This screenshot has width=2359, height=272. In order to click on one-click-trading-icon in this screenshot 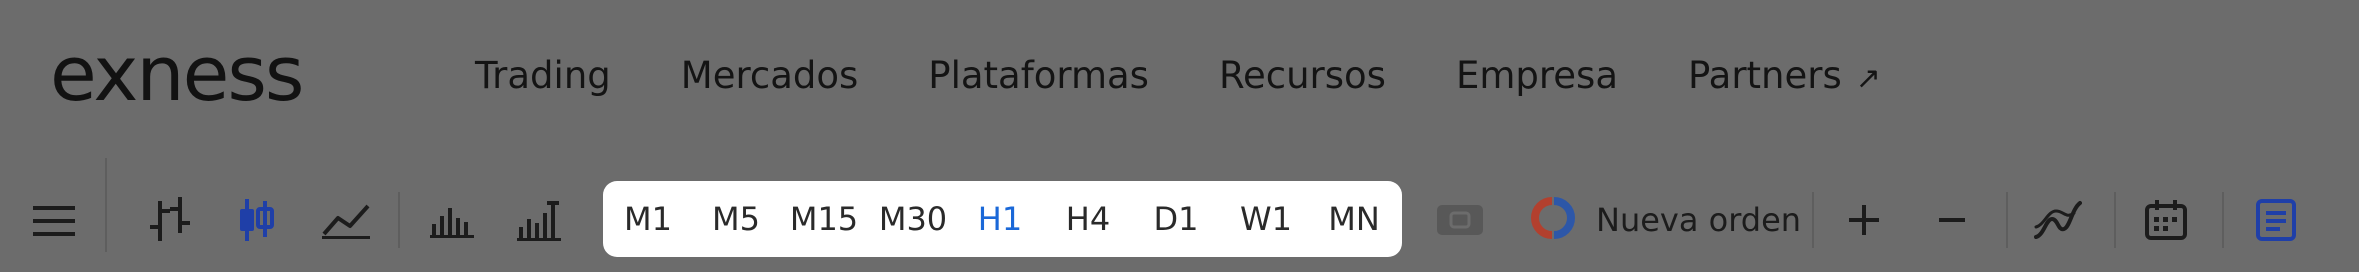, I will do `click(1460, 220)`.